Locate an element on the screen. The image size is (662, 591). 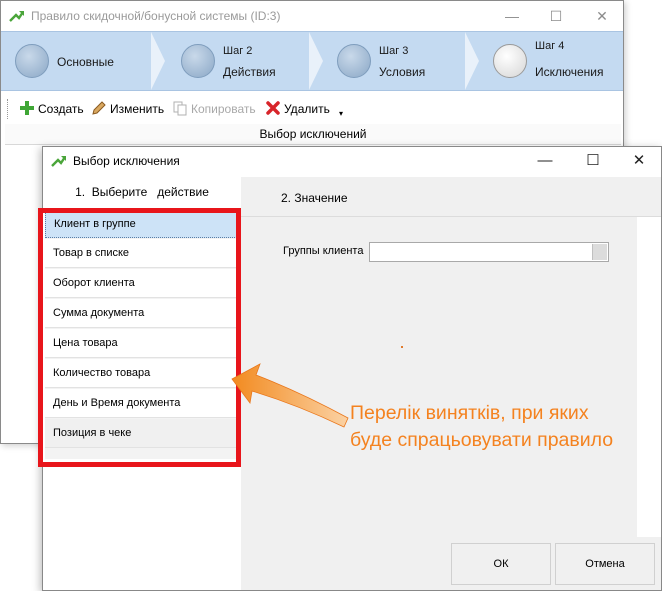
step-label: Исключения is located at coordinates (569, 72).